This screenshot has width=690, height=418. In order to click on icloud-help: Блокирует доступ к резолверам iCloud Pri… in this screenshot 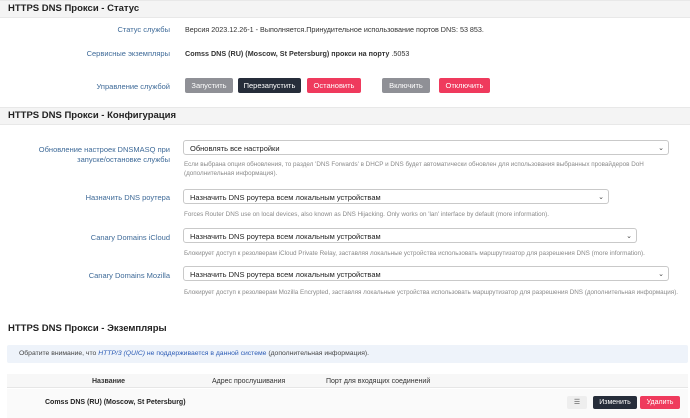, I will do `click(414, 253)`.